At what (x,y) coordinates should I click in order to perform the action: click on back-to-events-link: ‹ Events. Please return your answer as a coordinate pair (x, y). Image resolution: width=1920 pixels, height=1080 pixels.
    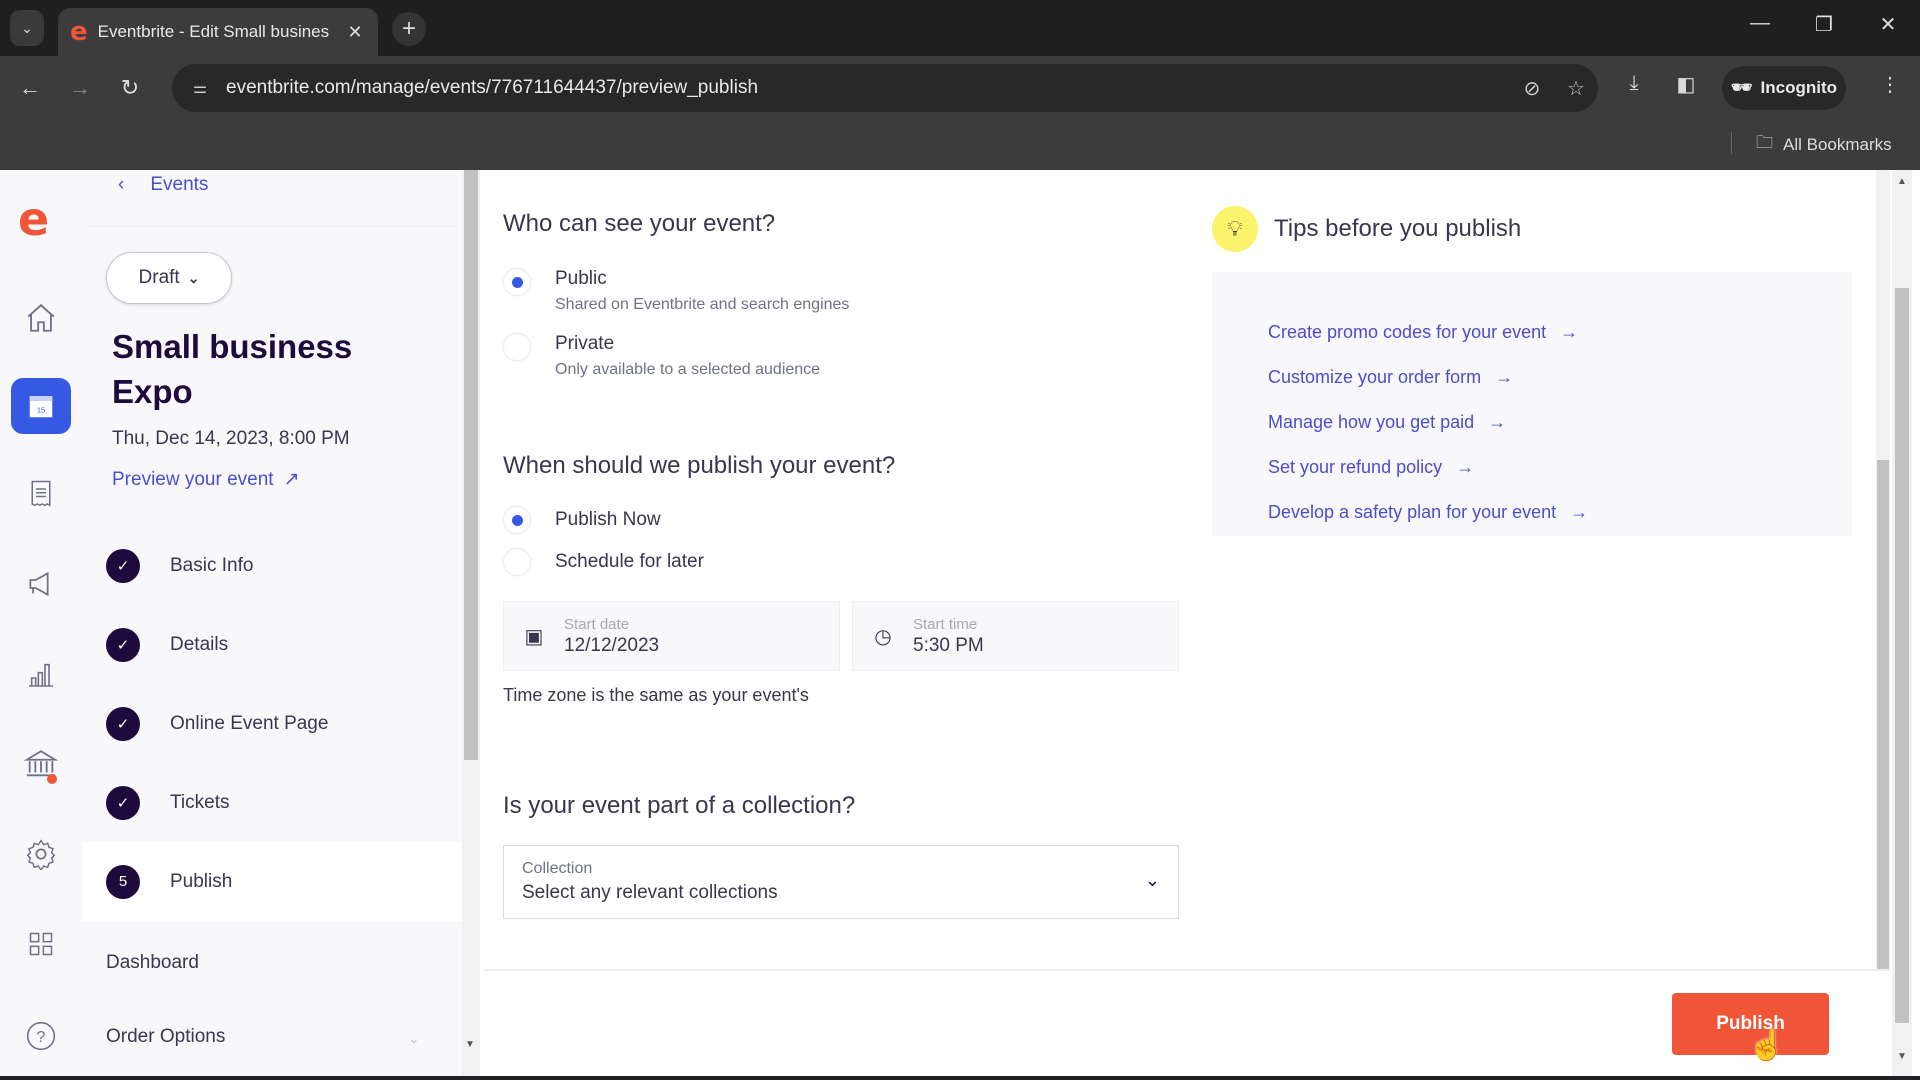
    Looking at the image, I should click on (163, 185).